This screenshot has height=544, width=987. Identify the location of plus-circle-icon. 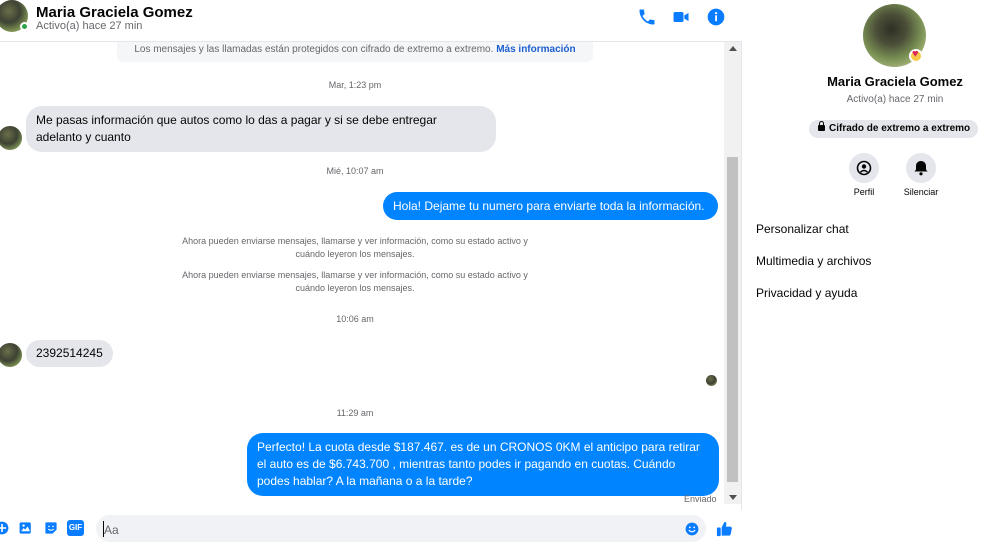
(5, 528).